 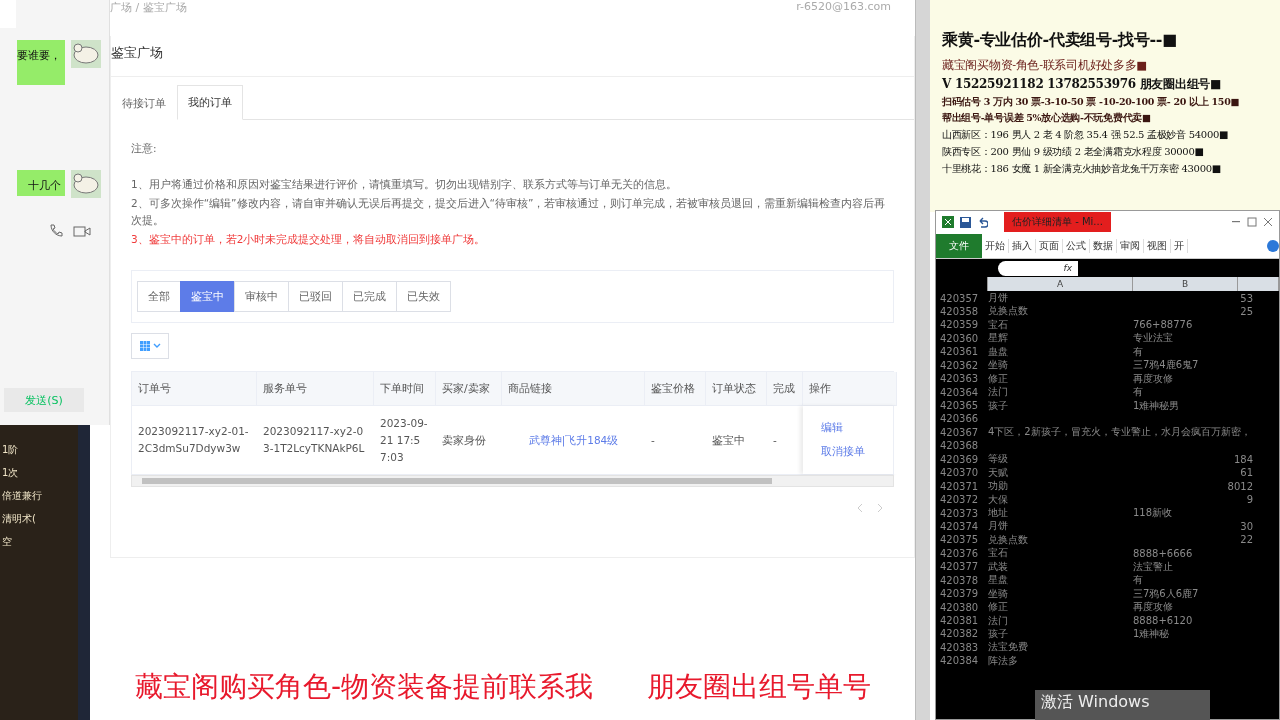 I want to click on notice-text: 2、可多次操作“编辑”修改内容，请自审并确认无误后再提交，提交后进入“待审核”，若审核通过，则订单完成，若被审核员退回，需重新编辑检查内容后再次提。, so click(x=509, y=212).